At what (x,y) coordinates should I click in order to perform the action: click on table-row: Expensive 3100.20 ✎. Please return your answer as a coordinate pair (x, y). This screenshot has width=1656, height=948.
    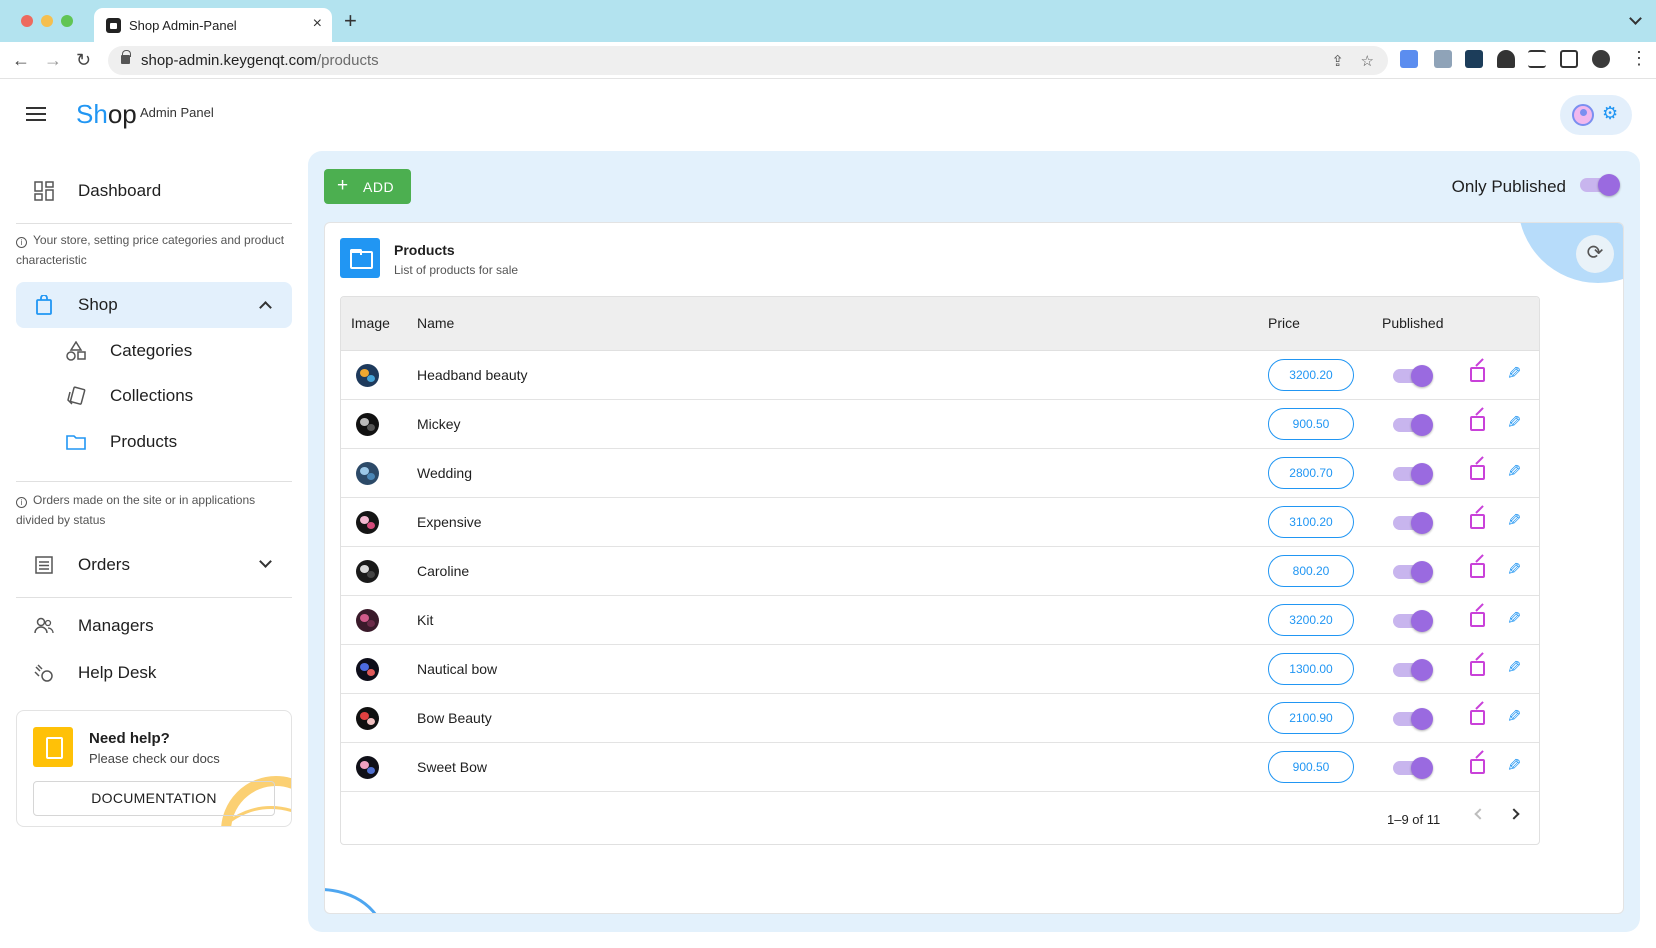
    Looking at the image, I should click on (940, 522).